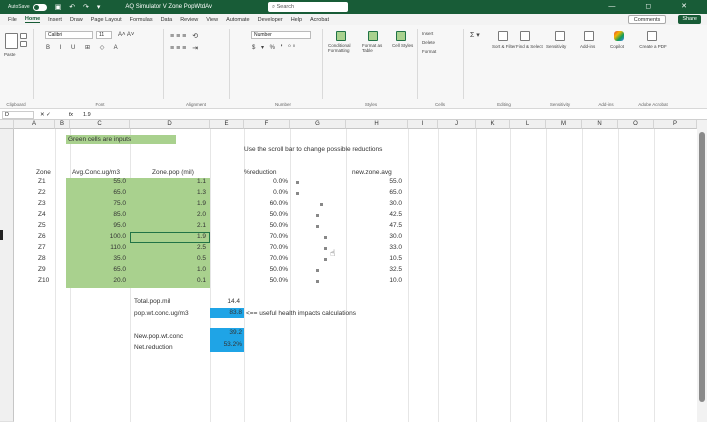 The image size is (707, 422). I want to click on new-avg-header: new.zone.avg, so click(372, 172).